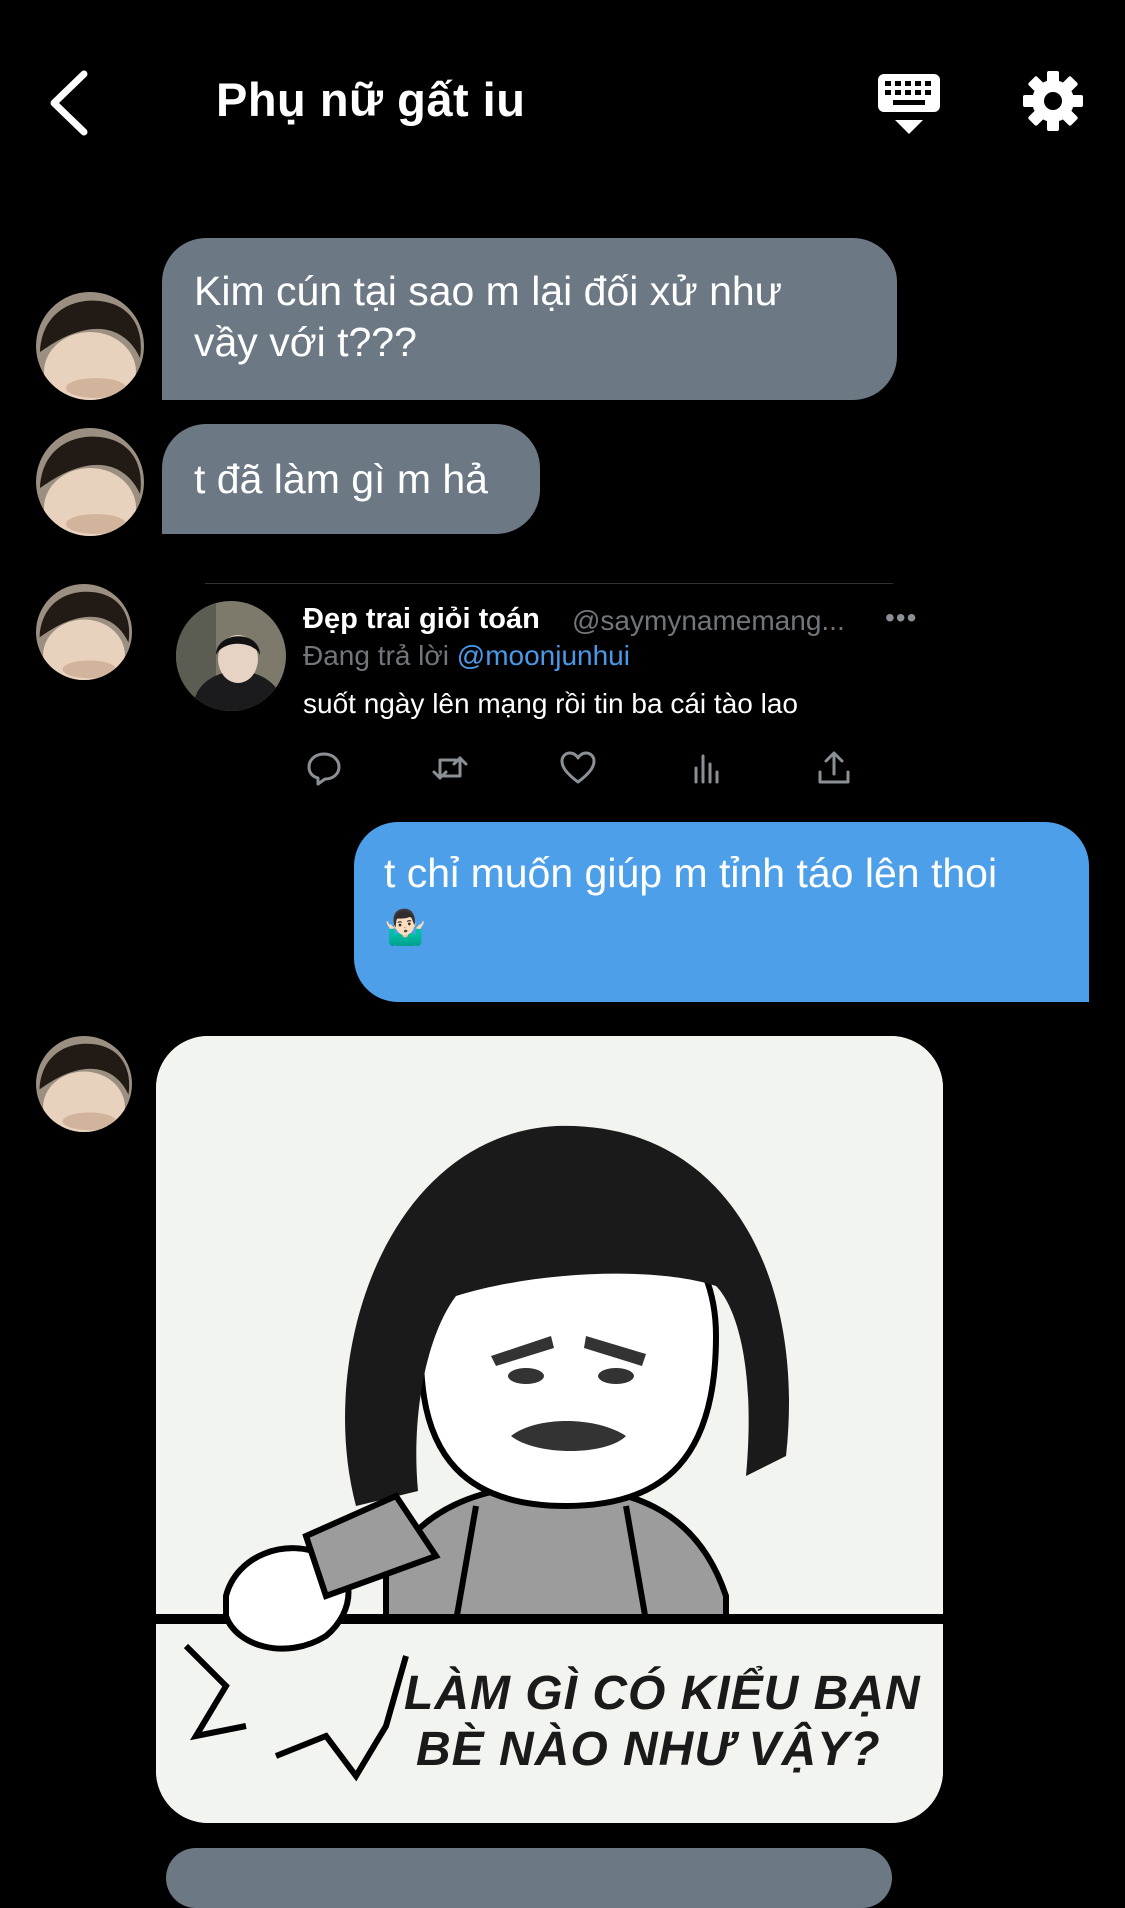 The width and height of the screenshot is (1125, 1908). What do you see at coordinates (370, 99) in the screenshot?
I see `conversation-title: Phụ nữ gất iu` at bounding box center [370, 99].